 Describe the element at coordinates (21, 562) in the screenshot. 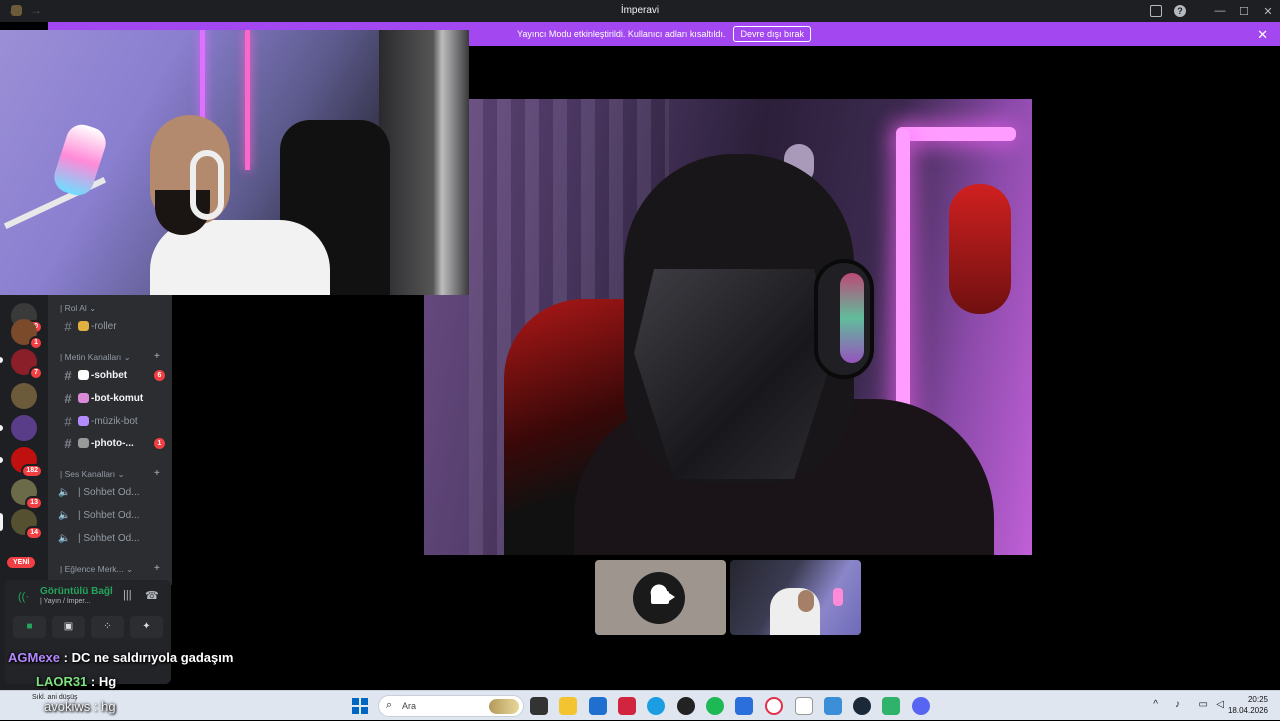

I see `new-badge: YENİ` at that location.